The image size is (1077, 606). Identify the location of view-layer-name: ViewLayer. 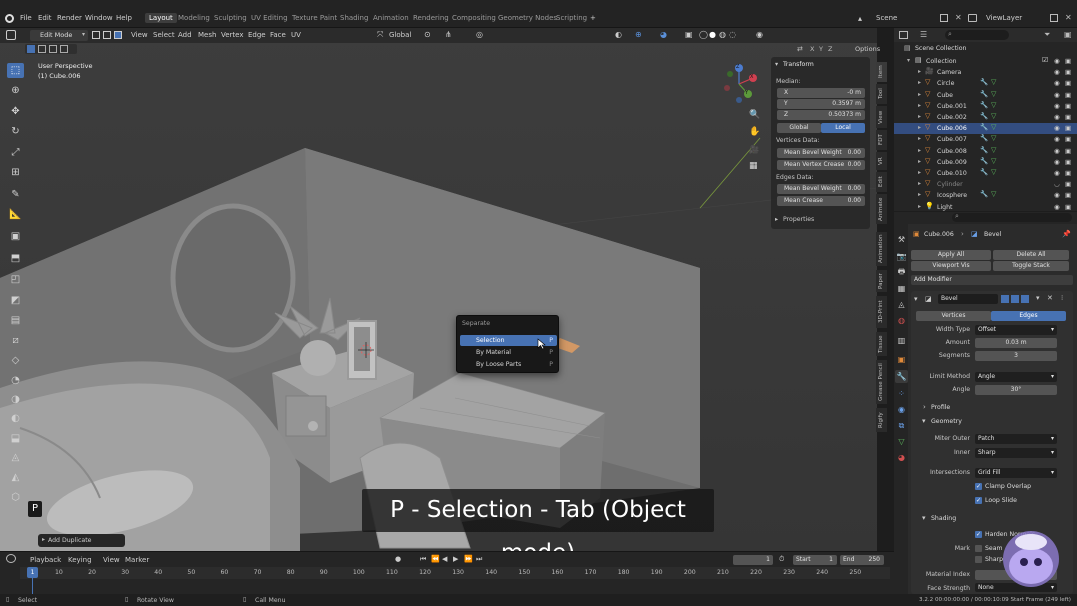
(1004, 18).